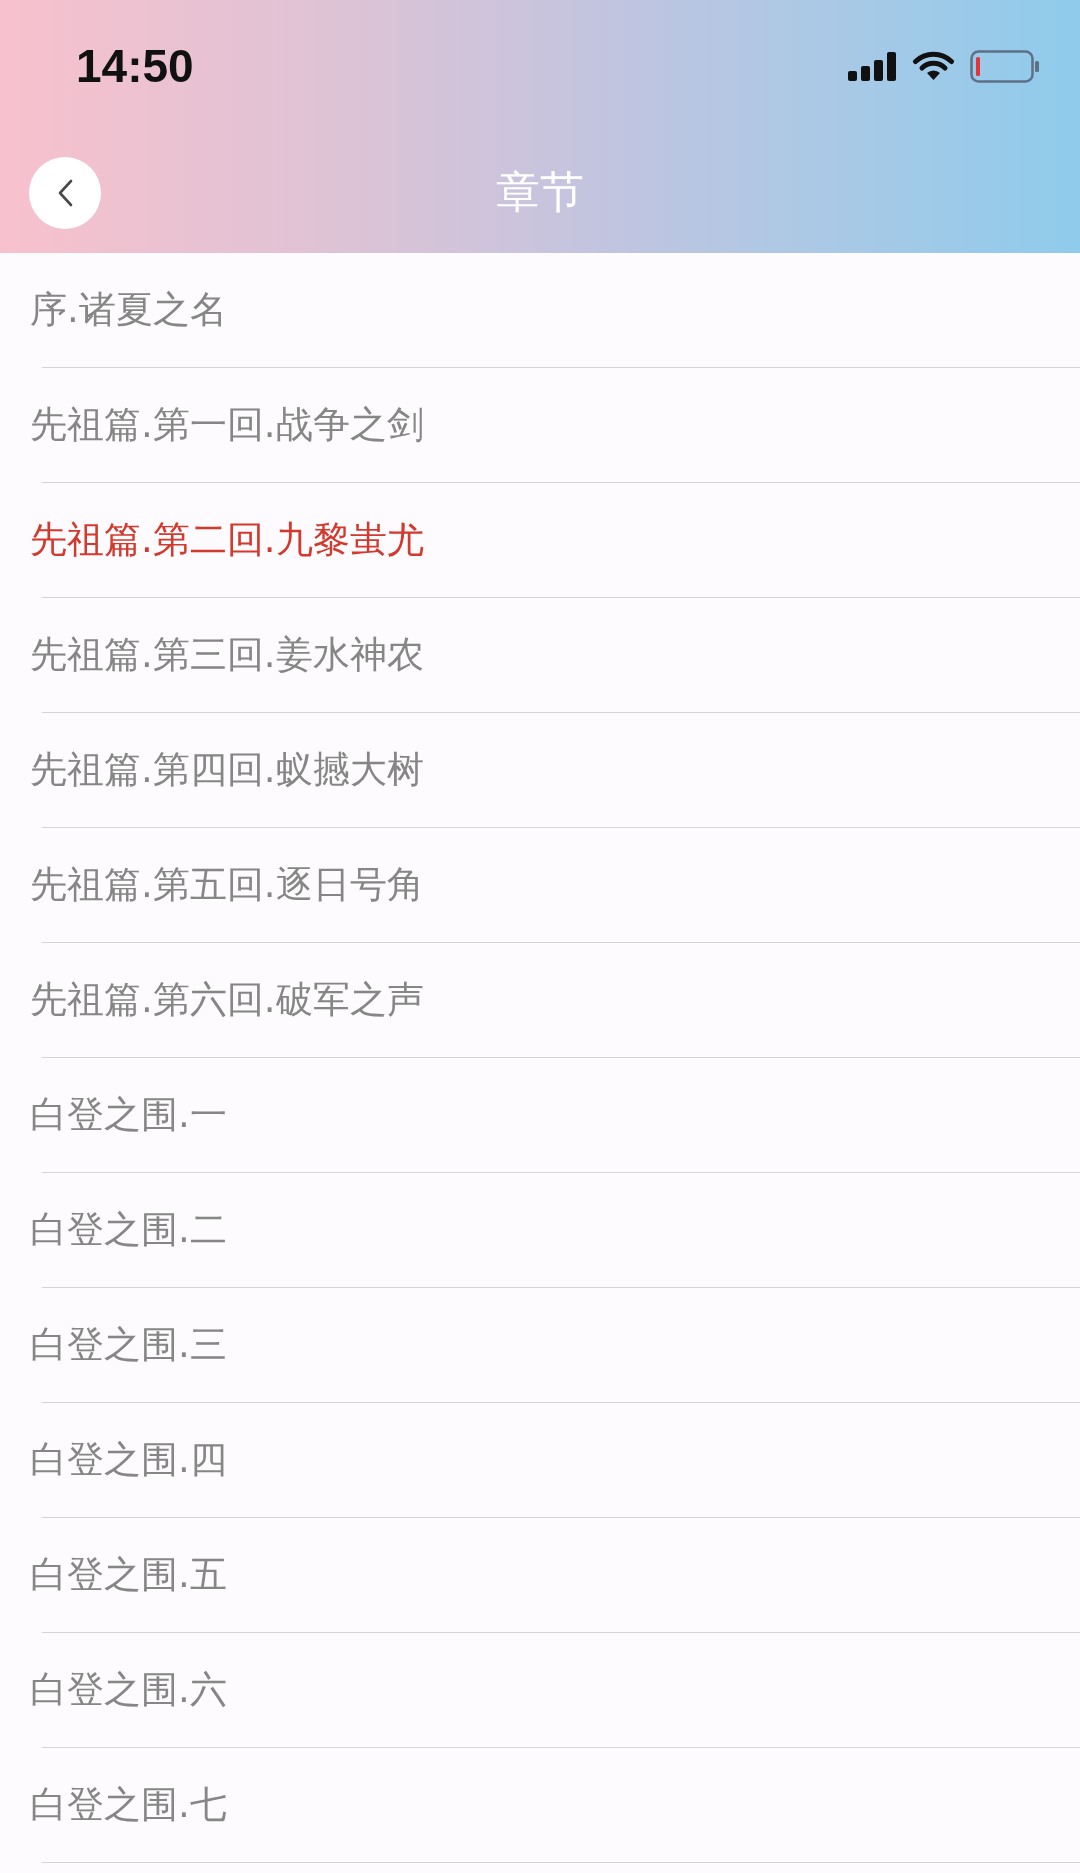  Describe the element at coordinates (227, 999) in the screenshot. I see `chapter-item: 先祖篇.第六回.破军之声` at that location.